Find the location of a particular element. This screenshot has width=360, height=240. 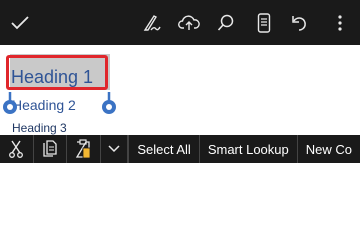

heading-2-text: Heading 2 is located at coordinates (44, 105).